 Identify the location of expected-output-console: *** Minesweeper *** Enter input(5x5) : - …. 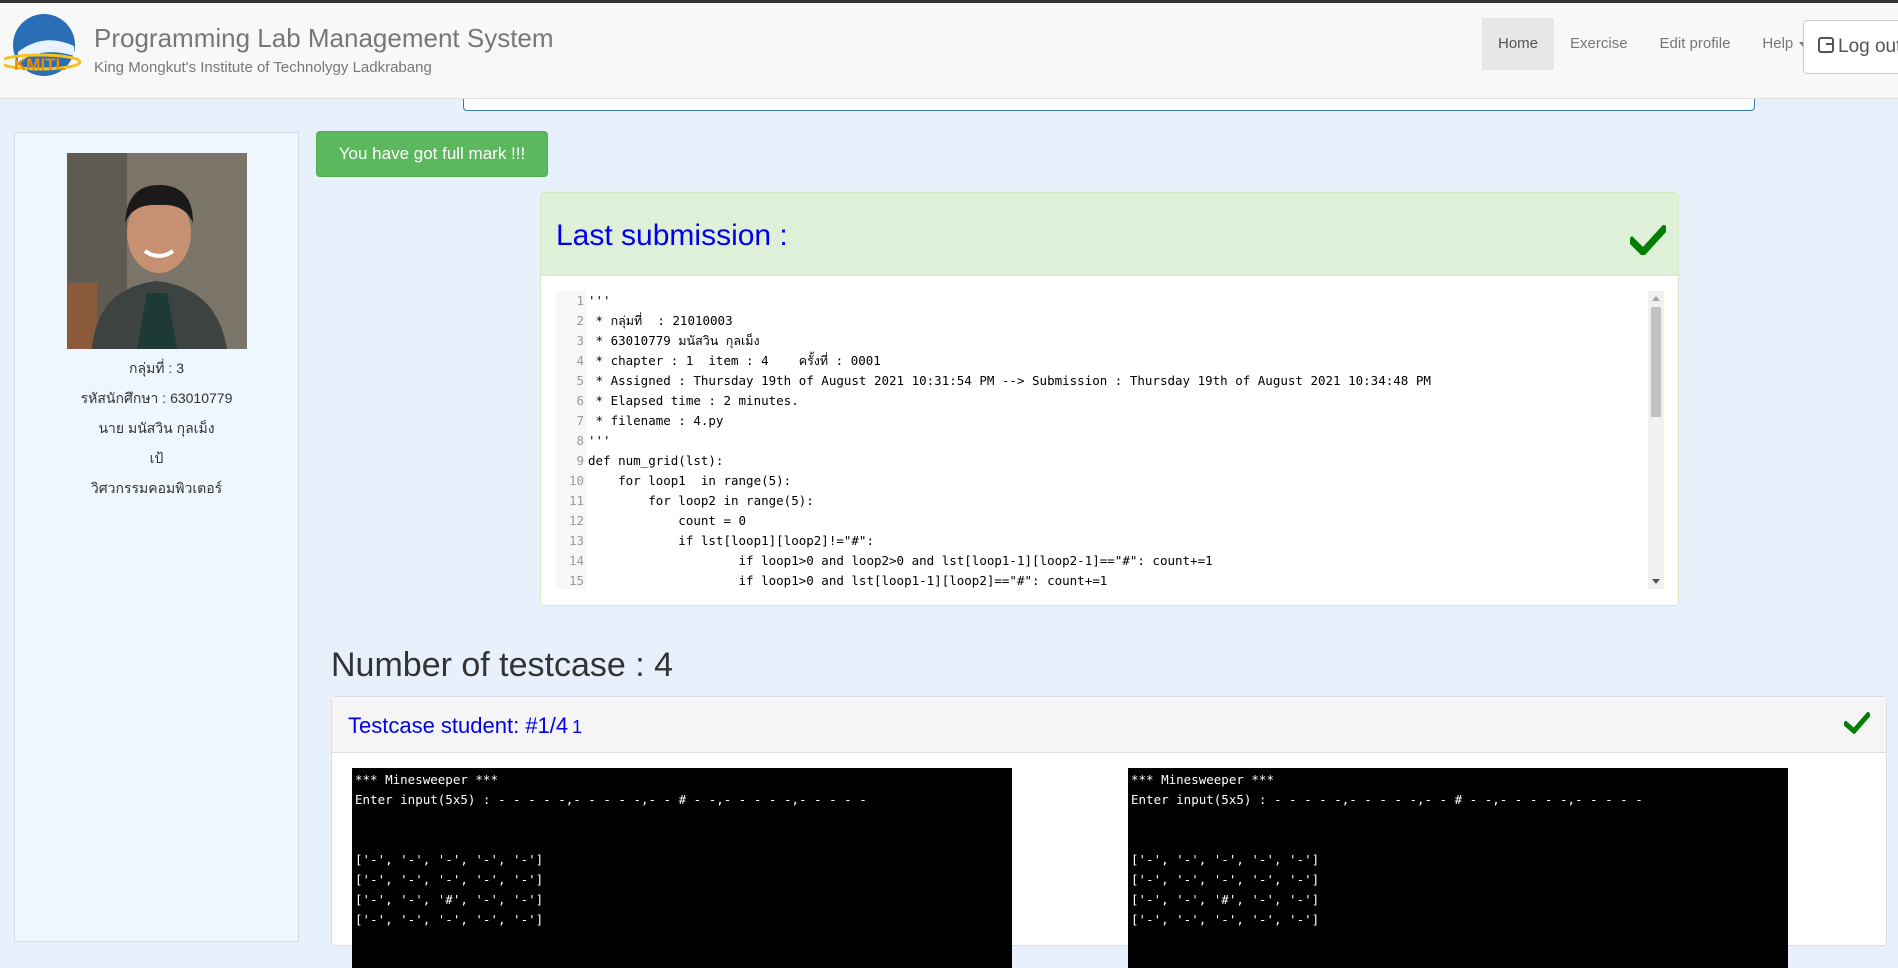
(682, 868).